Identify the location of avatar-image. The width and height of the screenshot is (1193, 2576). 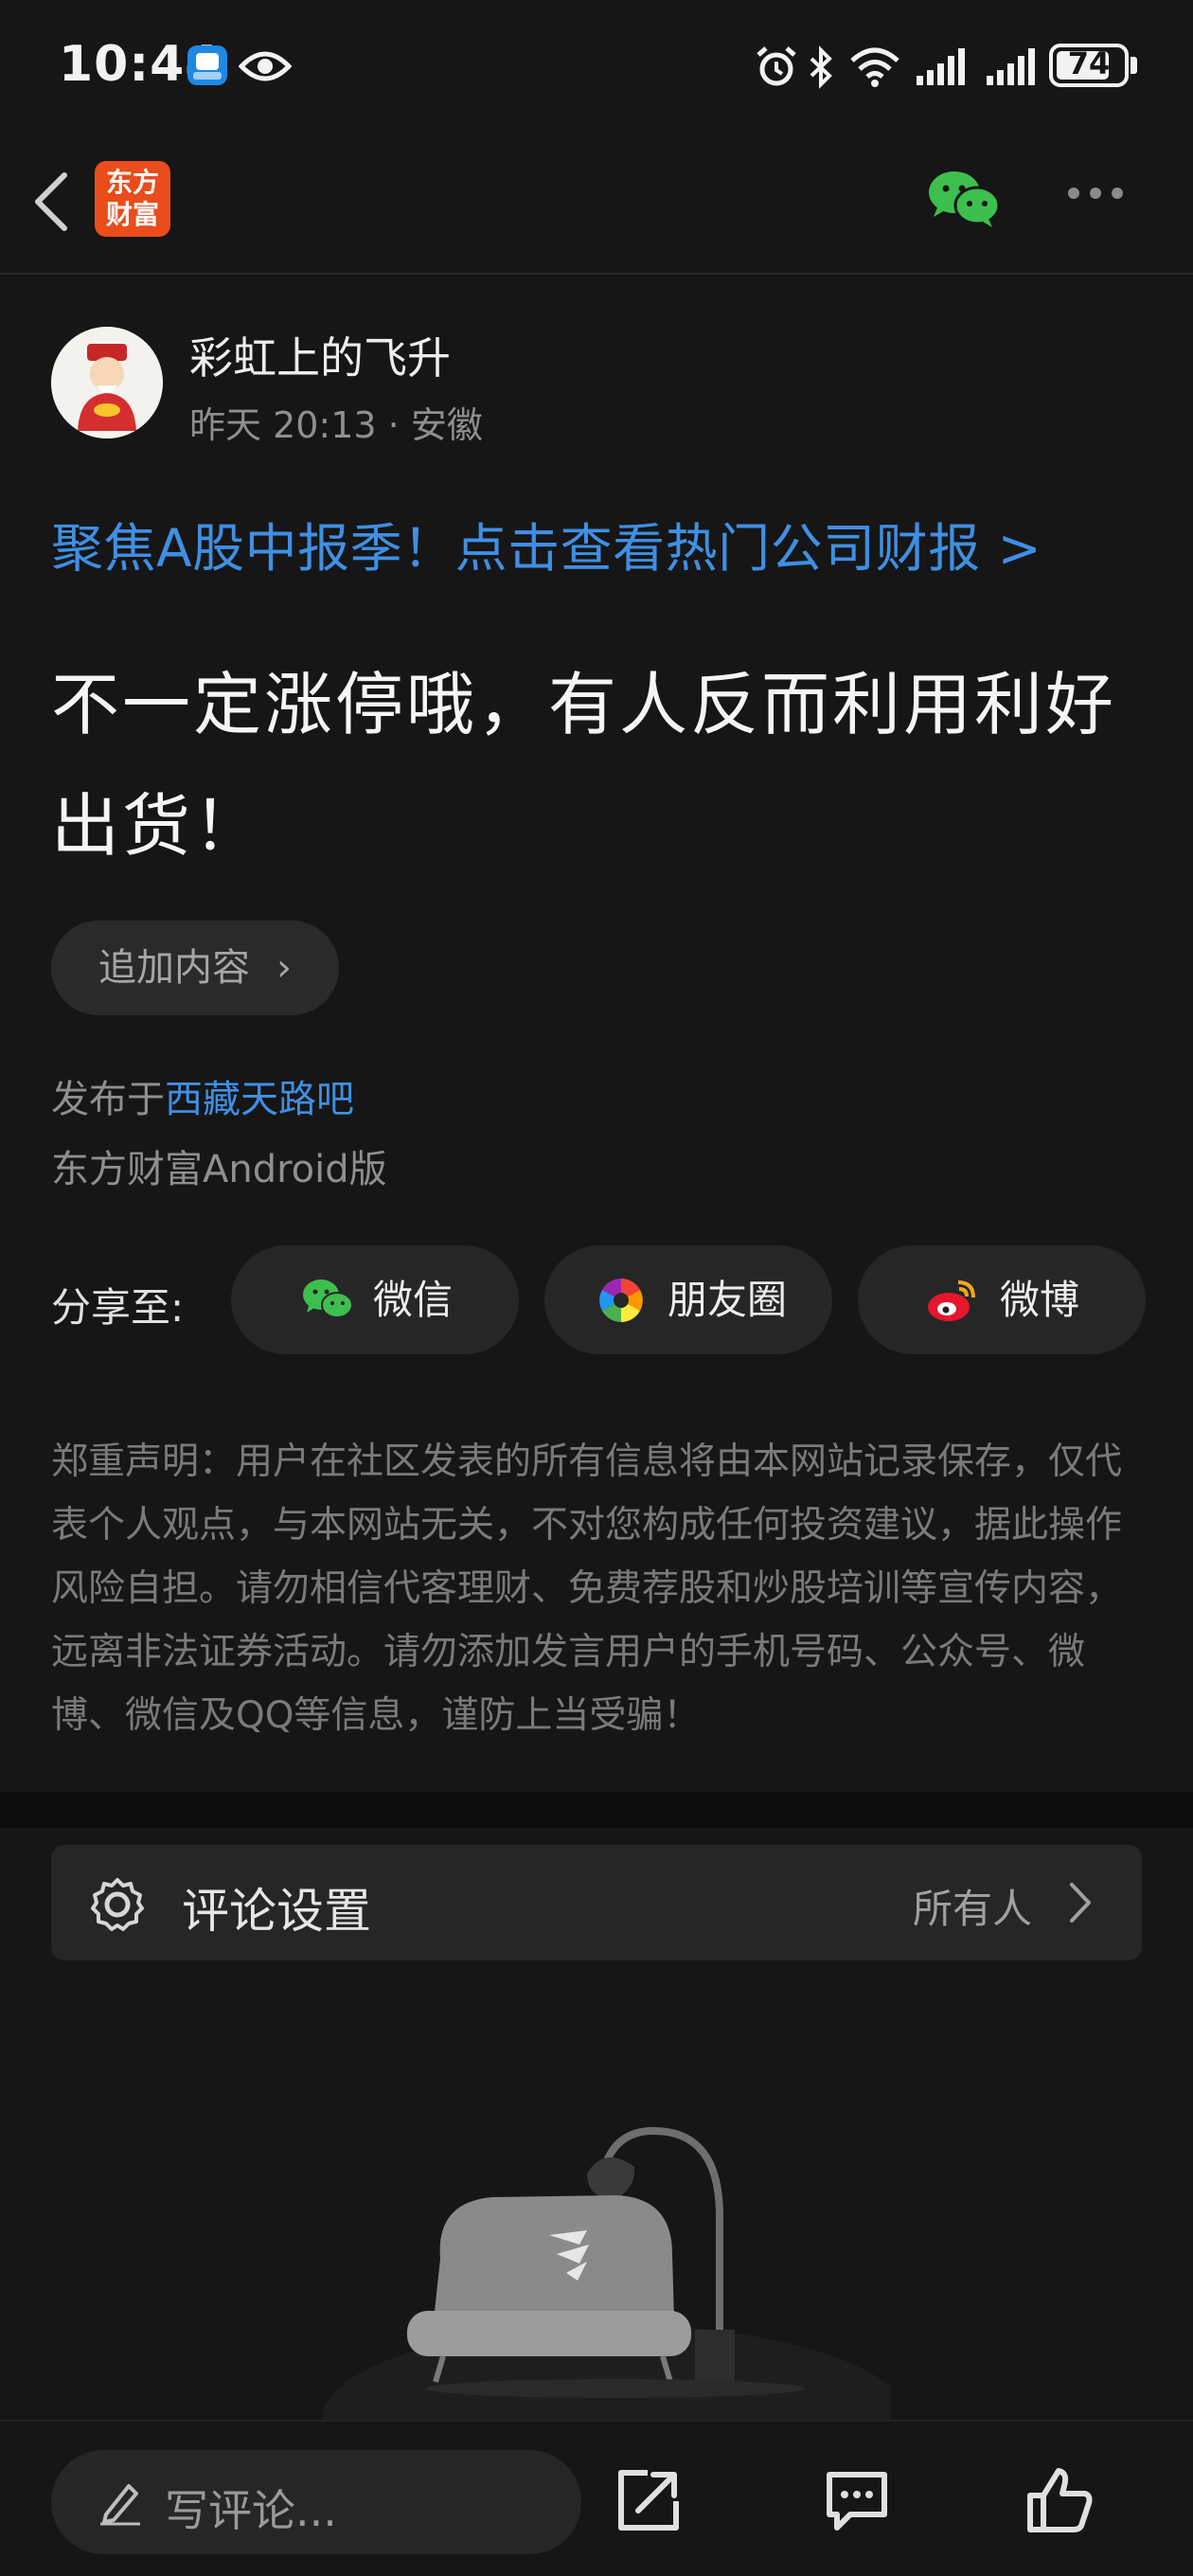
(107, 382).